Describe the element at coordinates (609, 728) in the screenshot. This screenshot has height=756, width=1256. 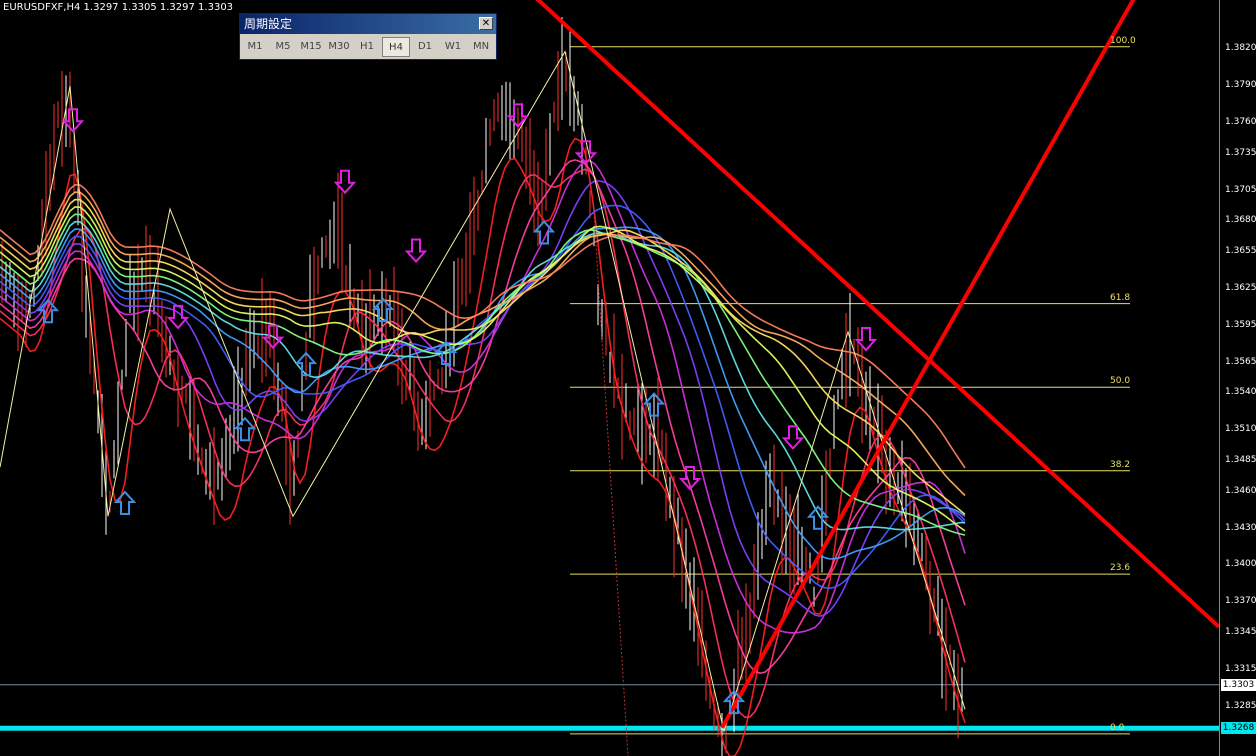
I see `low-price-band` at that location.